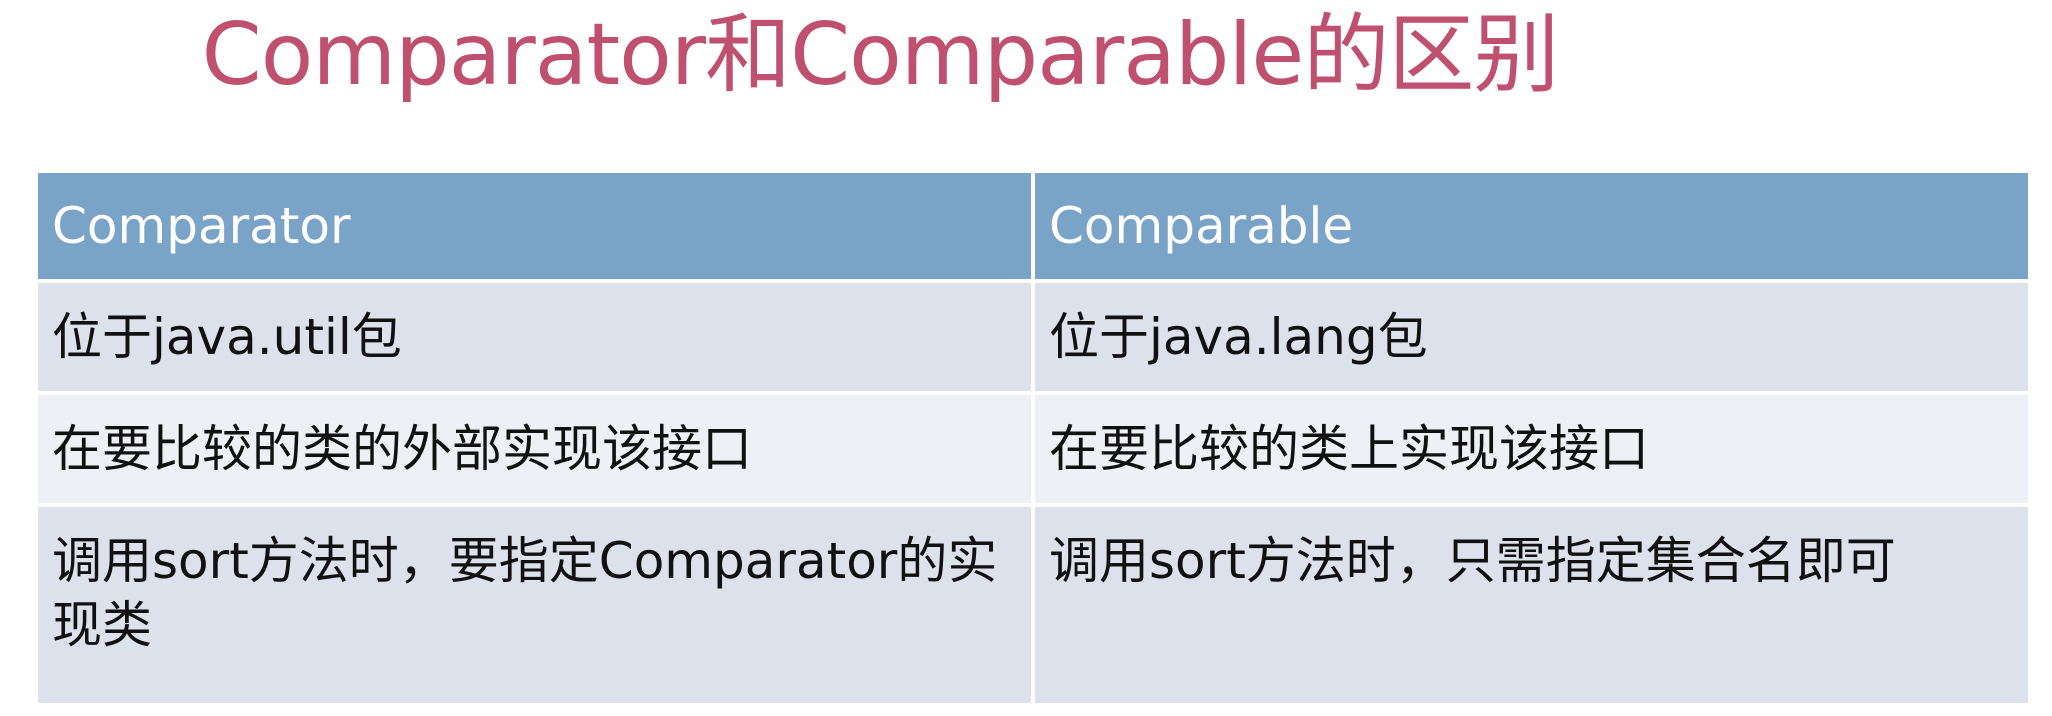  I want to click on header-cell-comparator: Comparator, so click(536, 228).